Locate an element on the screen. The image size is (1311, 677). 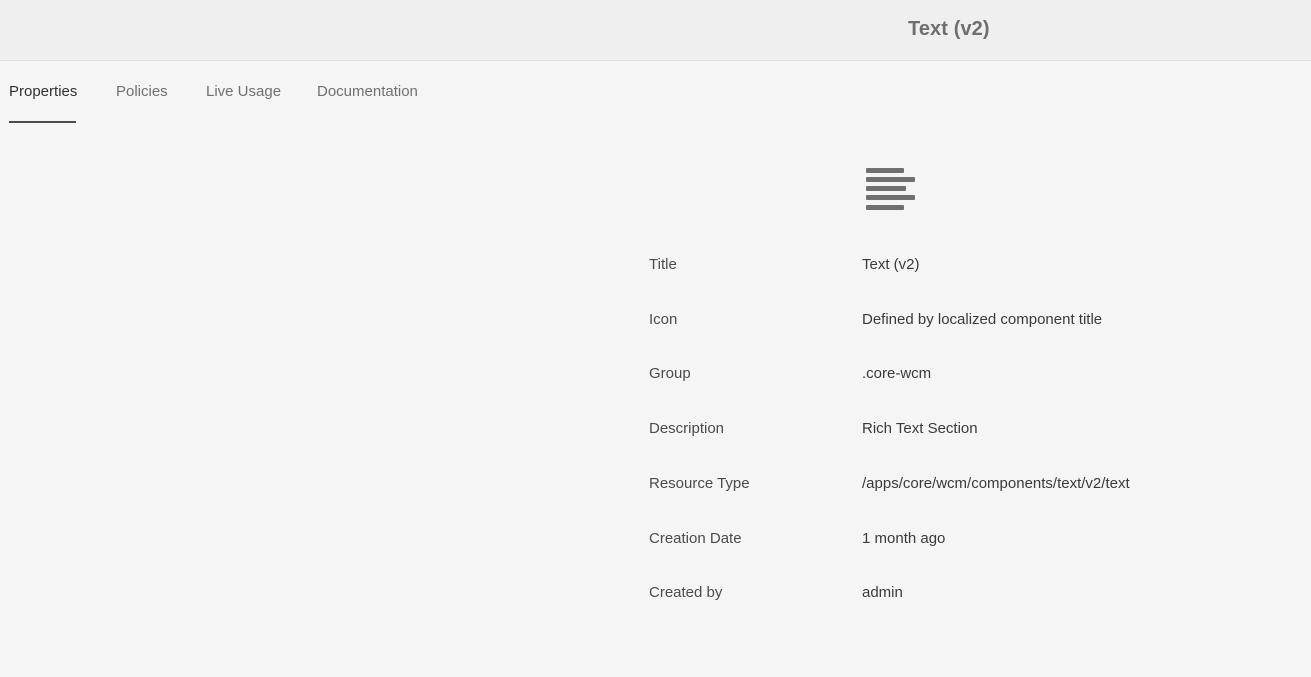
property-label: Group is located at coordinates (670, 373).